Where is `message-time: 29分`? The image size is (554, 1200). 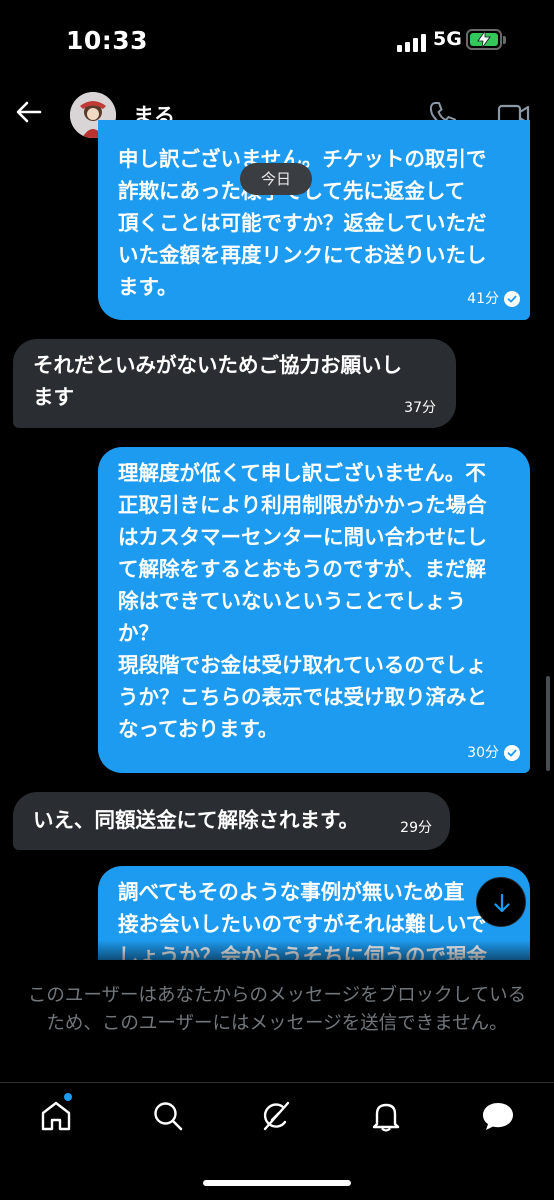
message-time: 29分 is located at coordinates (416, 828).